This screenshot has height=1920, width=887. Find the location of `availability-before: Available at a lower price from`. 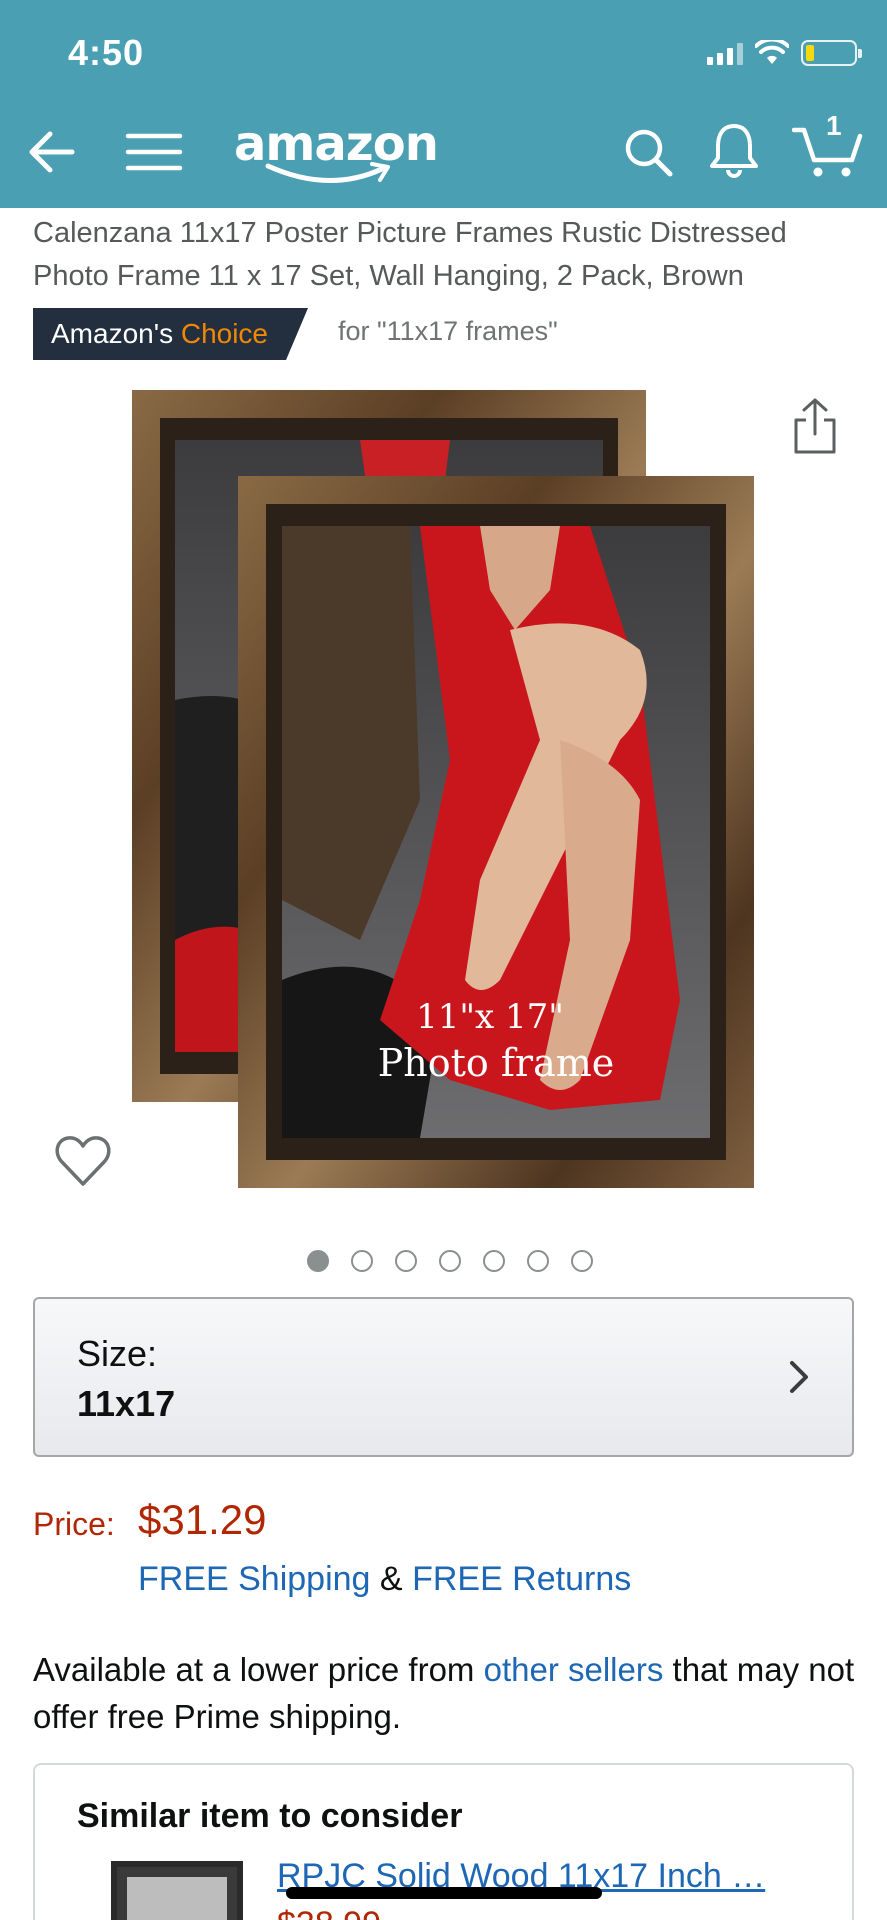

availability-before: Available at a lower price from is located at coordinates (254, 1669).